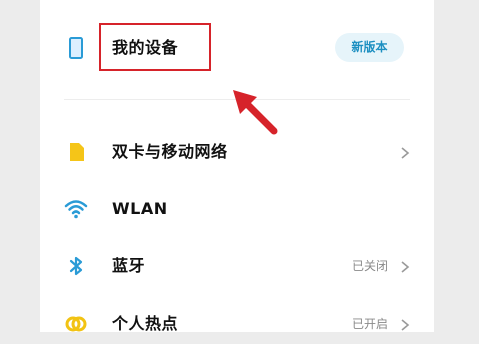  I want to click on sim-card-icon, so click(76, 152).